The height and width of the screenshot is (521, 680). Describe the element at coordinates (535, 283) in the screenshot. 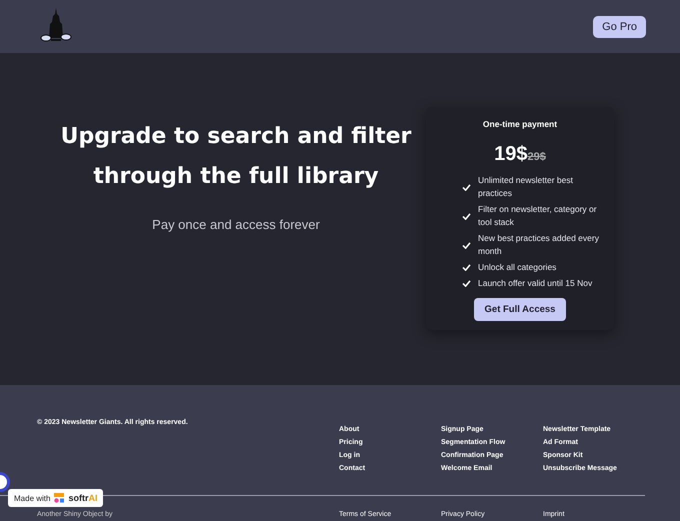

I see `feature-text: Launch offer valid until 15 Nov` at that location.